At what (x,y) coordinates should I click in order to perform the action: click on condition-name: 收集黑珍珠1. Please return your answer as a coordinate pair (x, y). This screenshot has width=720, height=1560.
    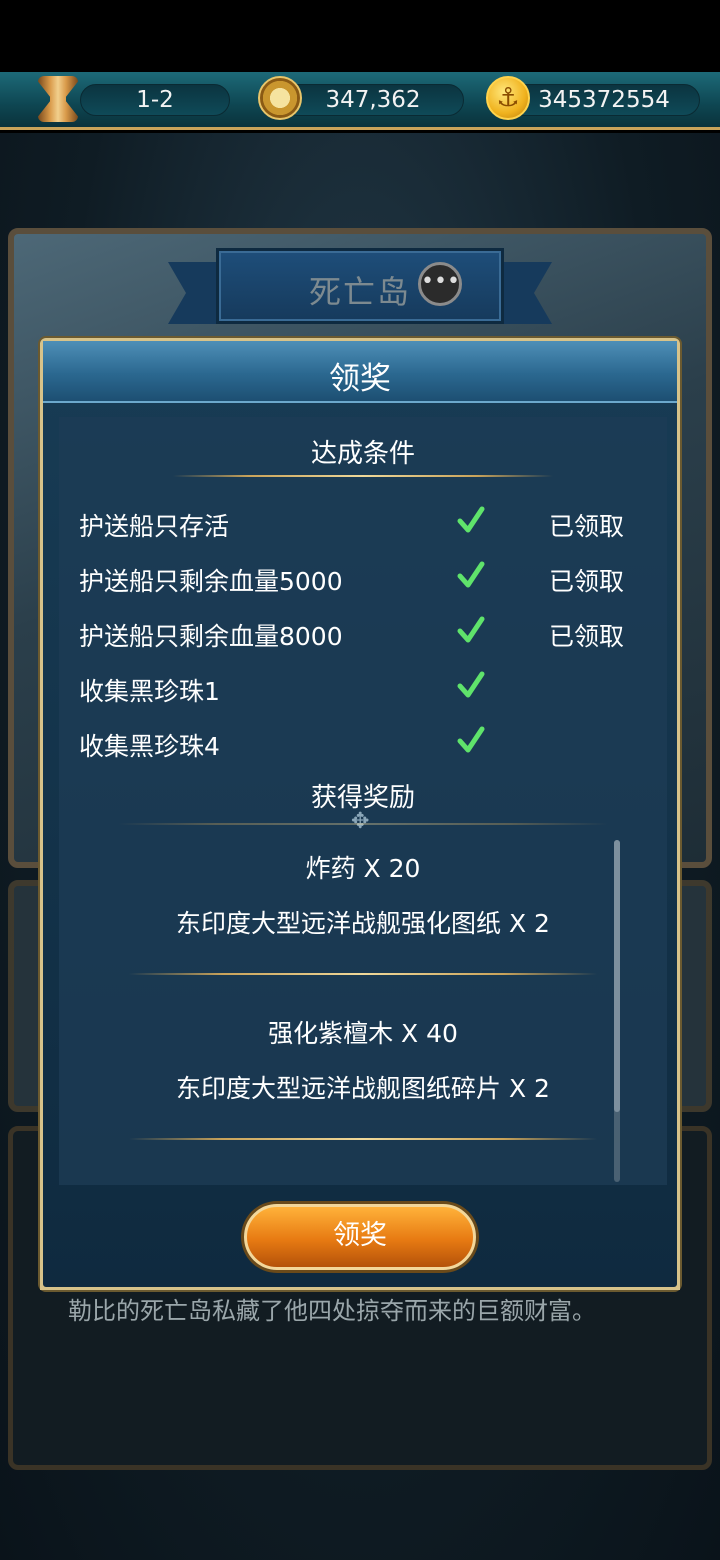
    Looking at the image, I should click on (149, 691).